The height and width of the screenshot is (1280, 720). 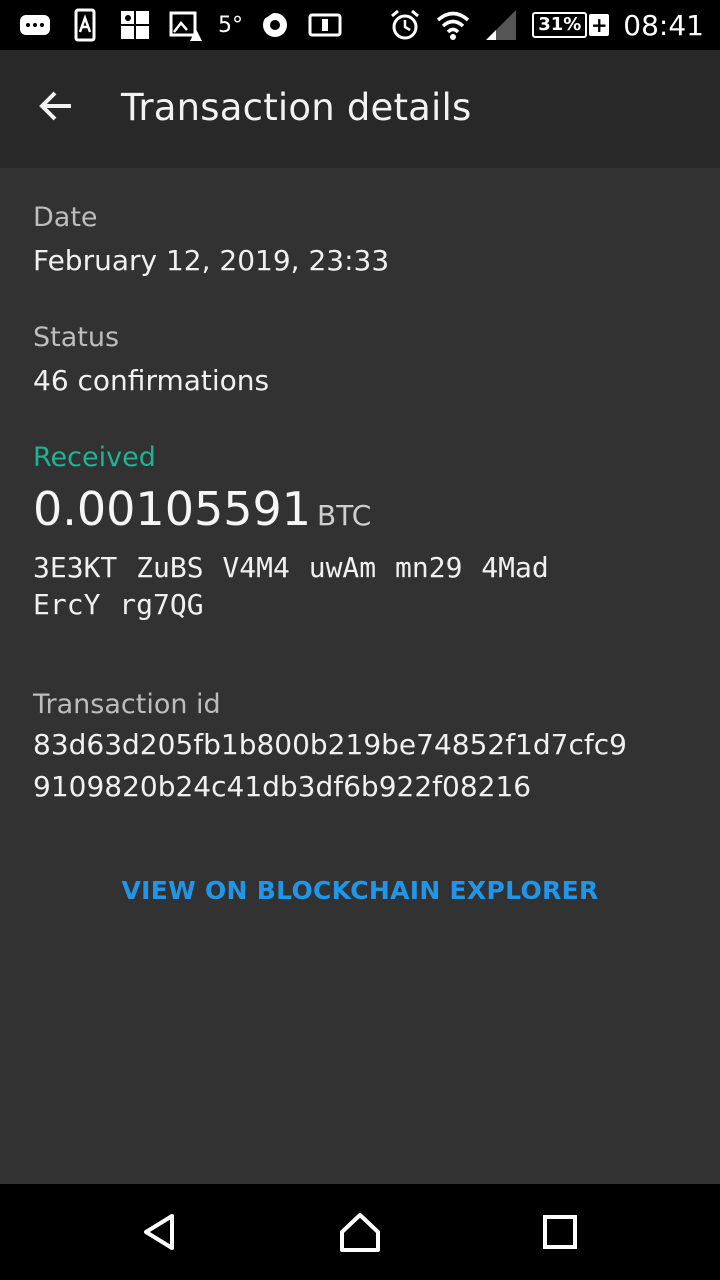 What do you see at coordinates (151, 360) in the screenshot?
I see `status-section: Status 46 confirmations` at bounding box center [151, 360].